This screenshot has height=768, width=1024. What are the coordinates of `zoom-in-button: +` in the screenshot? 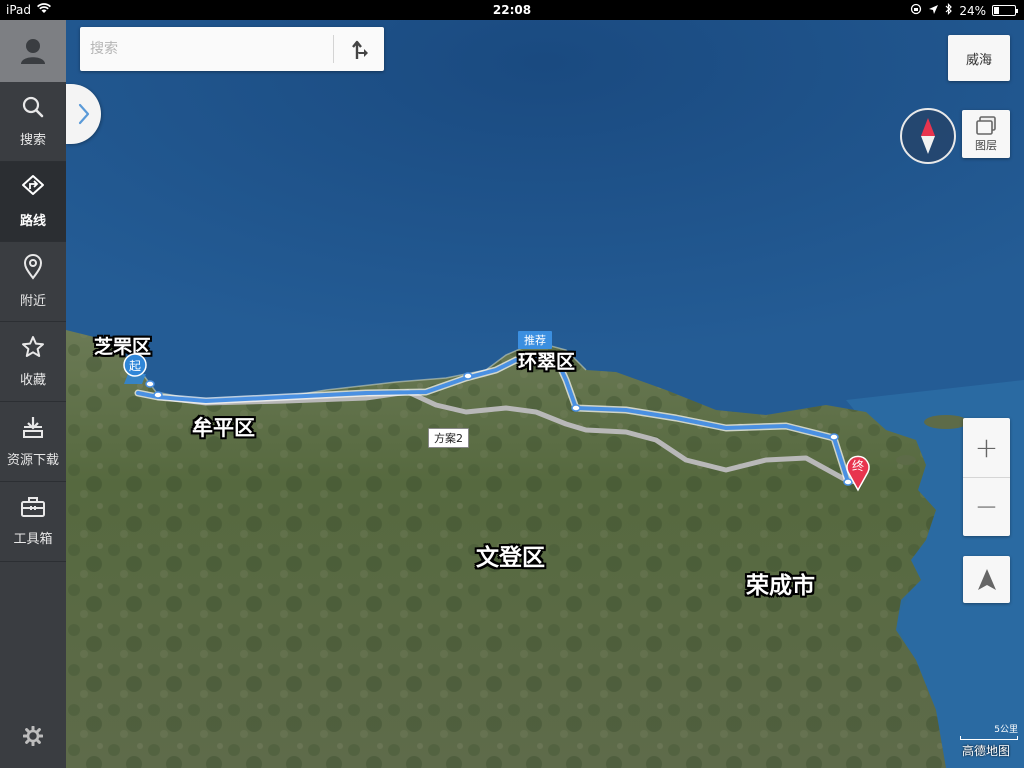 It's located at (986, 448).